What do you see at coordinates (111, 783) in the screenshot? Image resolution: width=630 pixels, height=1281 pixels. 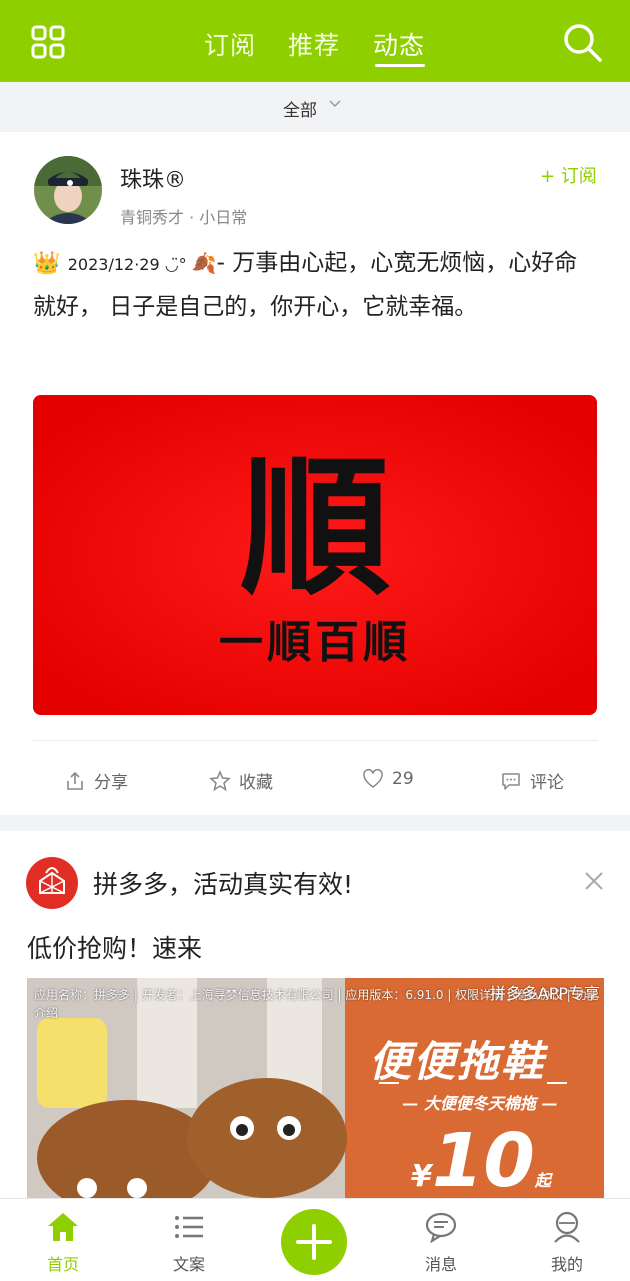 I see `share-label: 分享` at bounding box center [111, 783].